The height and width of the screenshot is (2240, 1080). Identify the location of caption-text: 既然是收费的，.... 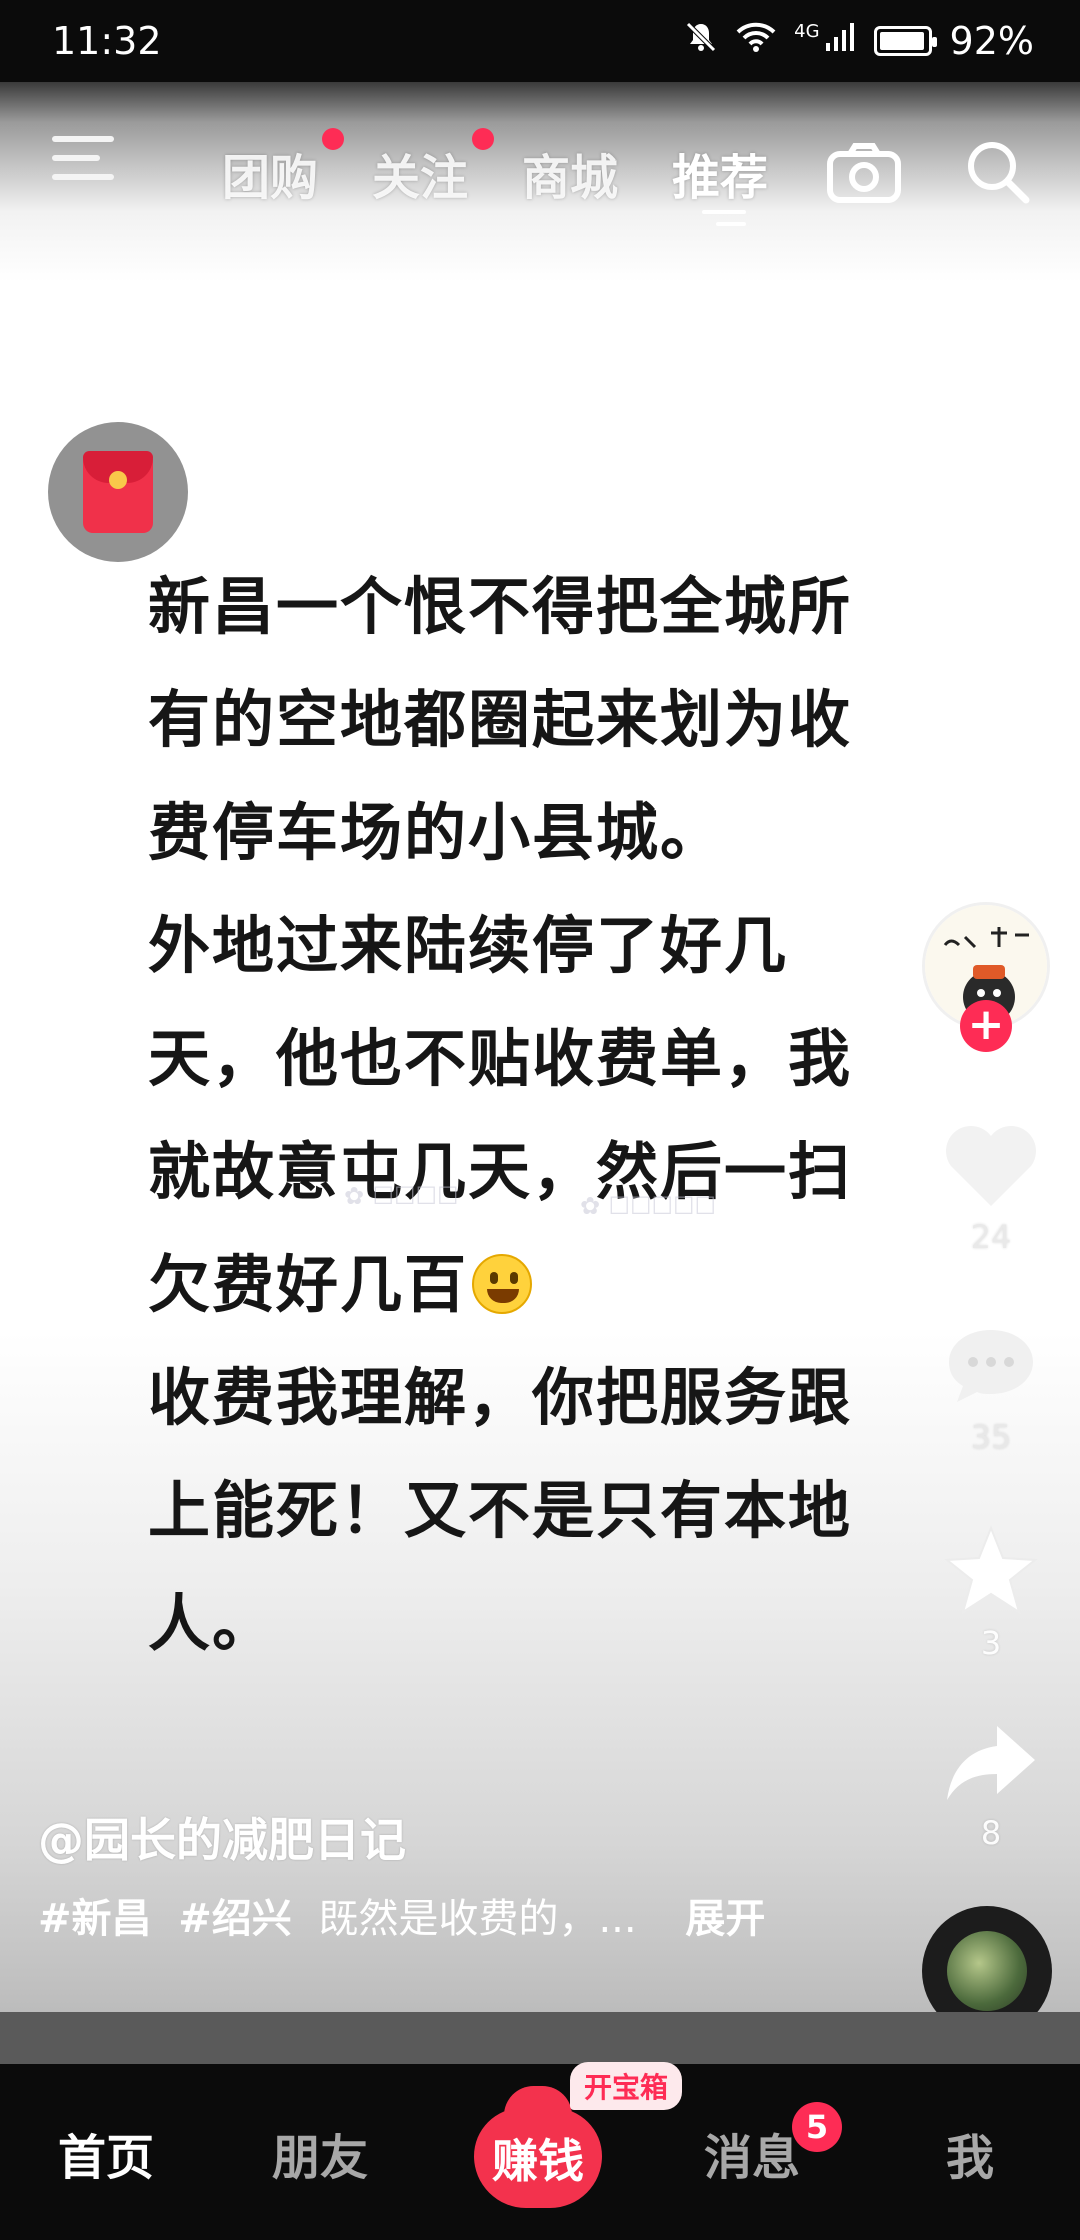
(477, 1919).